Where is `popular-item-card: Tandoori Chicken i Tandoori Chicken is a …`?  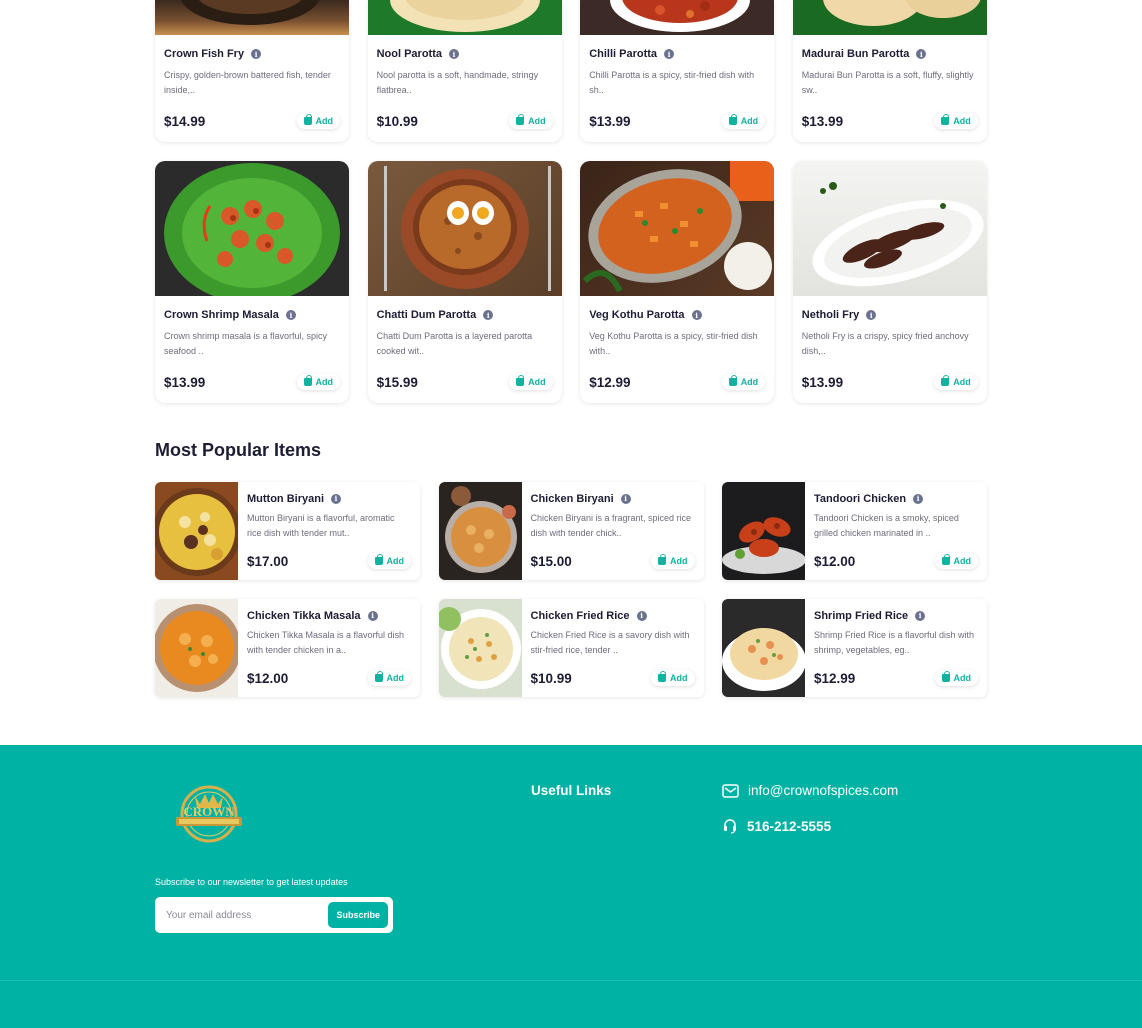
popular-item-card: Tandoori Chicken i Tandoori Chicken is a … is located at coordinates (854, 531).